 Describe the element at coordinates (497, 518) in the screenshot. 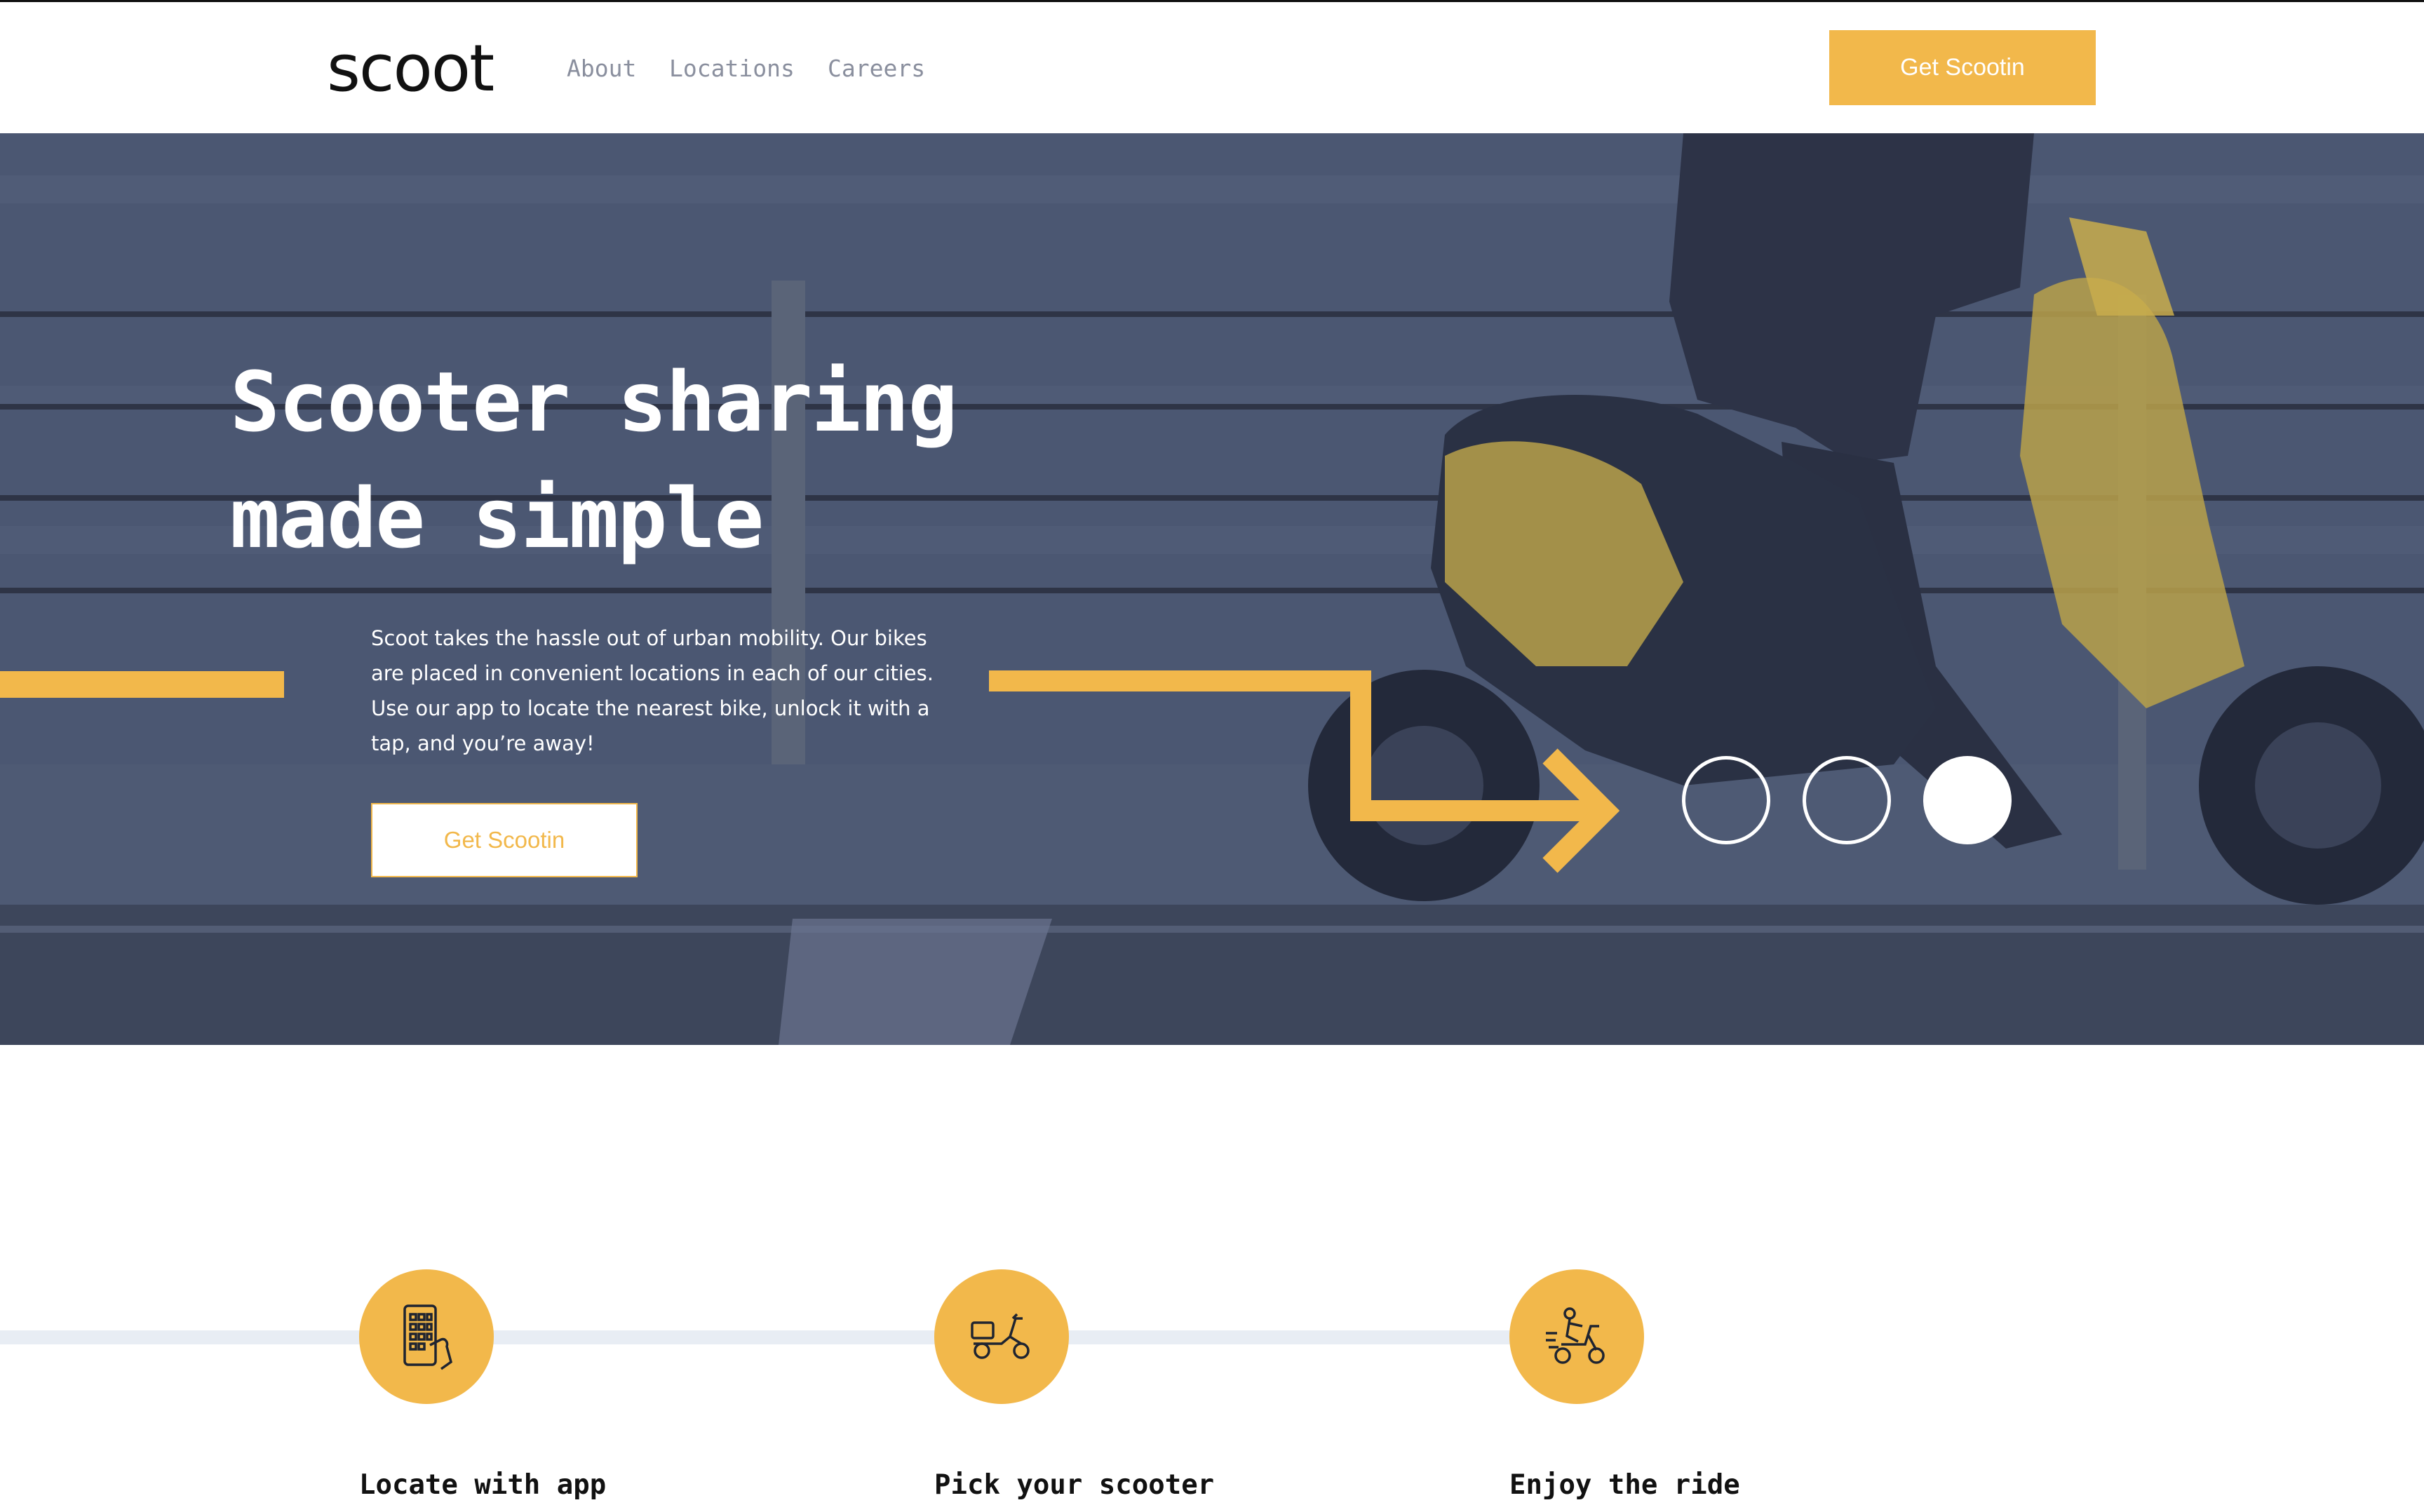

I see `hero-title-line-2: made simple` at that location.